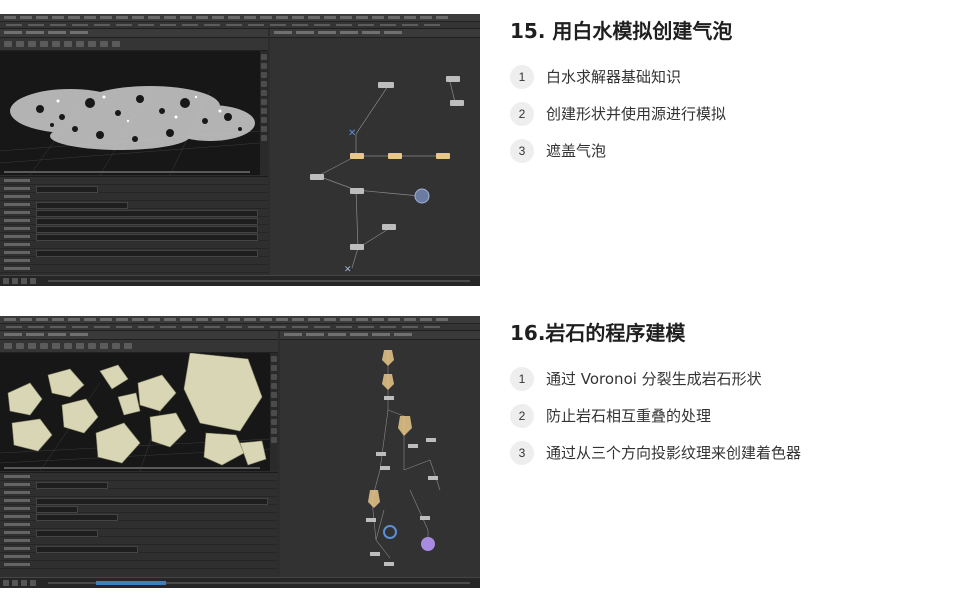  Describe the element at coordinates (614, 77) in the screenshot. I see `topic-label: 白水求解器基础知识` at that location.